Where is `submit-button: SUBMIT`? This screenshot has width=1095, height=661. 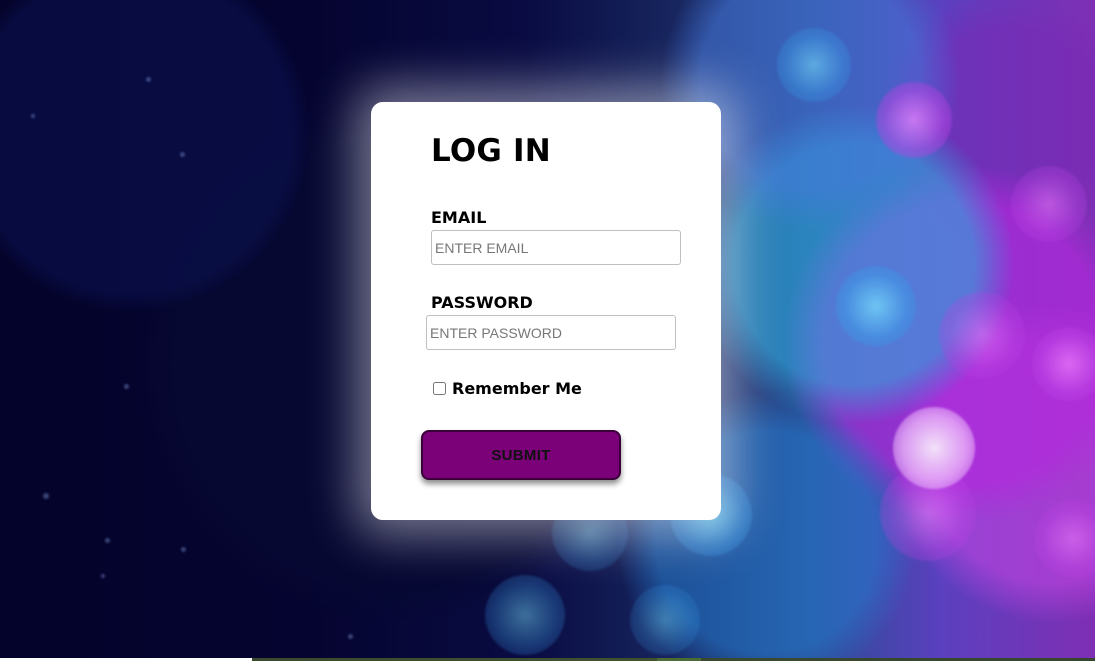
submit-button: SUBMIT is located at coordinates (521, 455).